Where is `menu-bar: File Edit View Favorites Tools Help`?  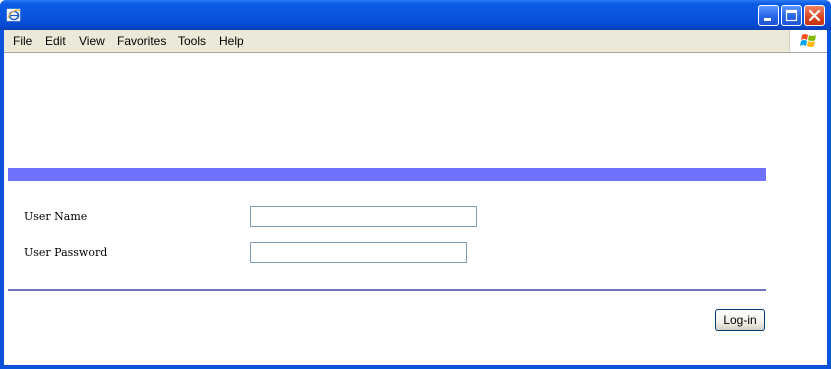
menu-bar: File Edit View Favorites Tools Help is located at coordinates (415, 41).